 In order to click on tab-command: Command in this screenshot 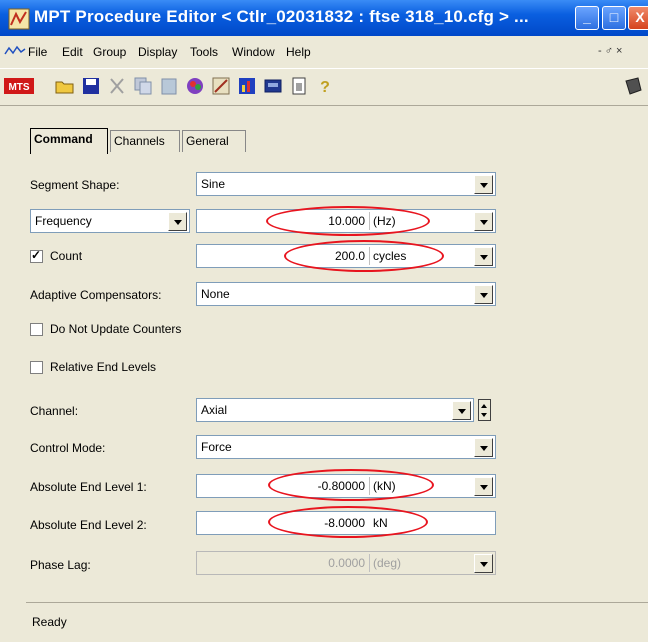, I will do `click(69, 141)`.